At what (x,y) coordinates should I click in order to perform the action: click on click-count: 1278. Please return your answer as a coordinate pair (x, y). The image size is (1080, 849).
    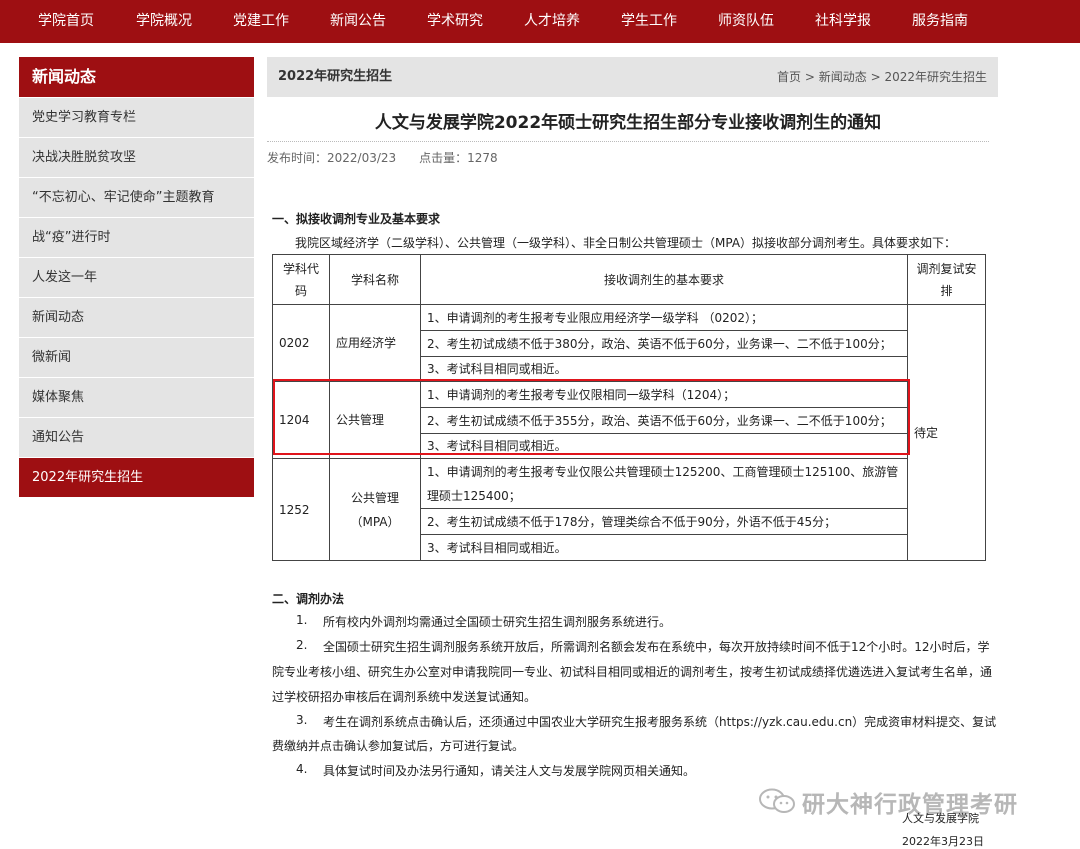
    Looking at the image, I should click on (482, 158).